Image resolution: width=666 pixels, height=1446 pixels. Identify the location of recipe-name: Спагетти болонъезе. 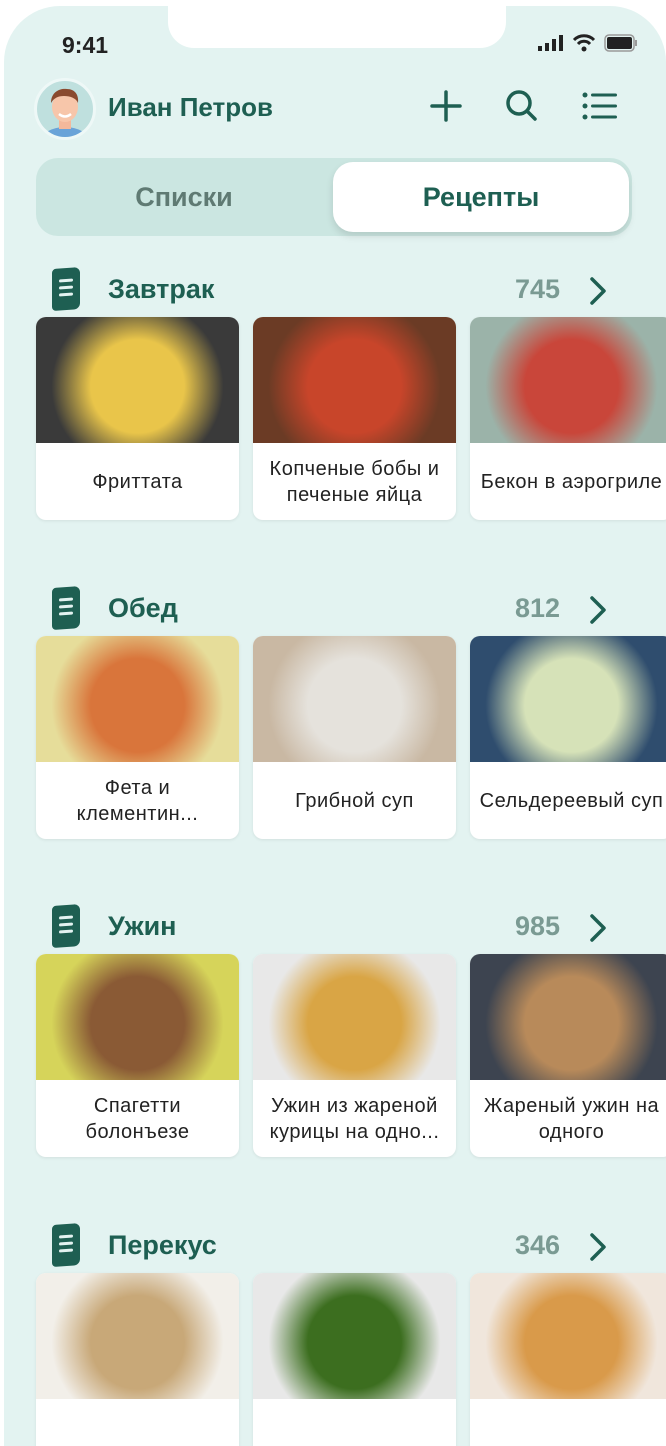
(137, 1118).